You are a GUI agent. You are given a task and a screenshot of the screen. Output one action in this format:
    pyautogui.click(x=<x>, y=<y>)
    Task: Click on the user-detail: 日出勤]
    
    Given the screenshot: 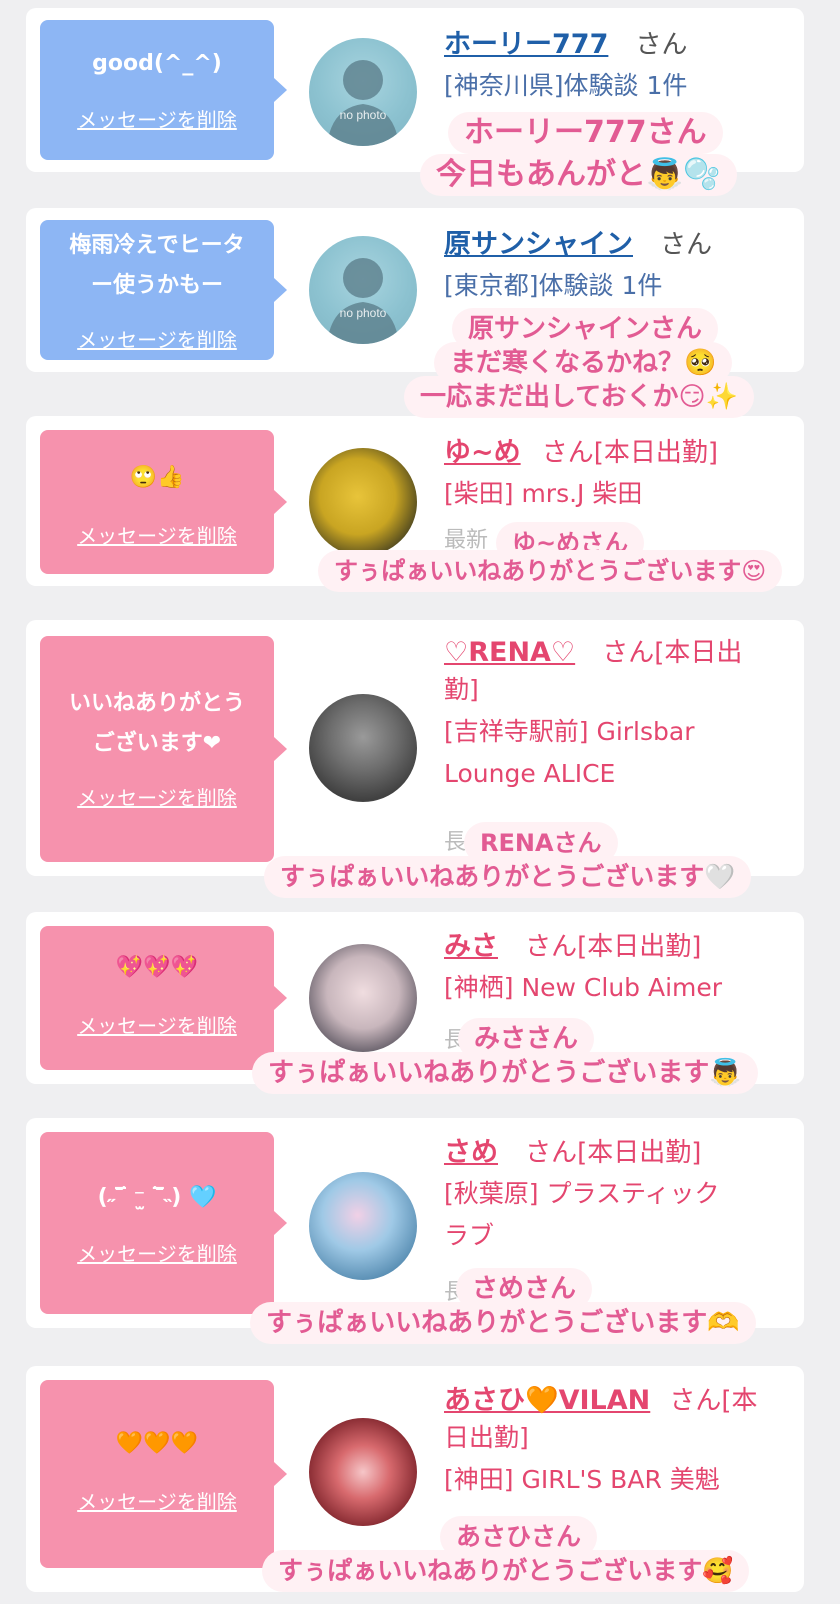 What is the action you would take?
    pyautogui.click(x=486, y=1437)
    